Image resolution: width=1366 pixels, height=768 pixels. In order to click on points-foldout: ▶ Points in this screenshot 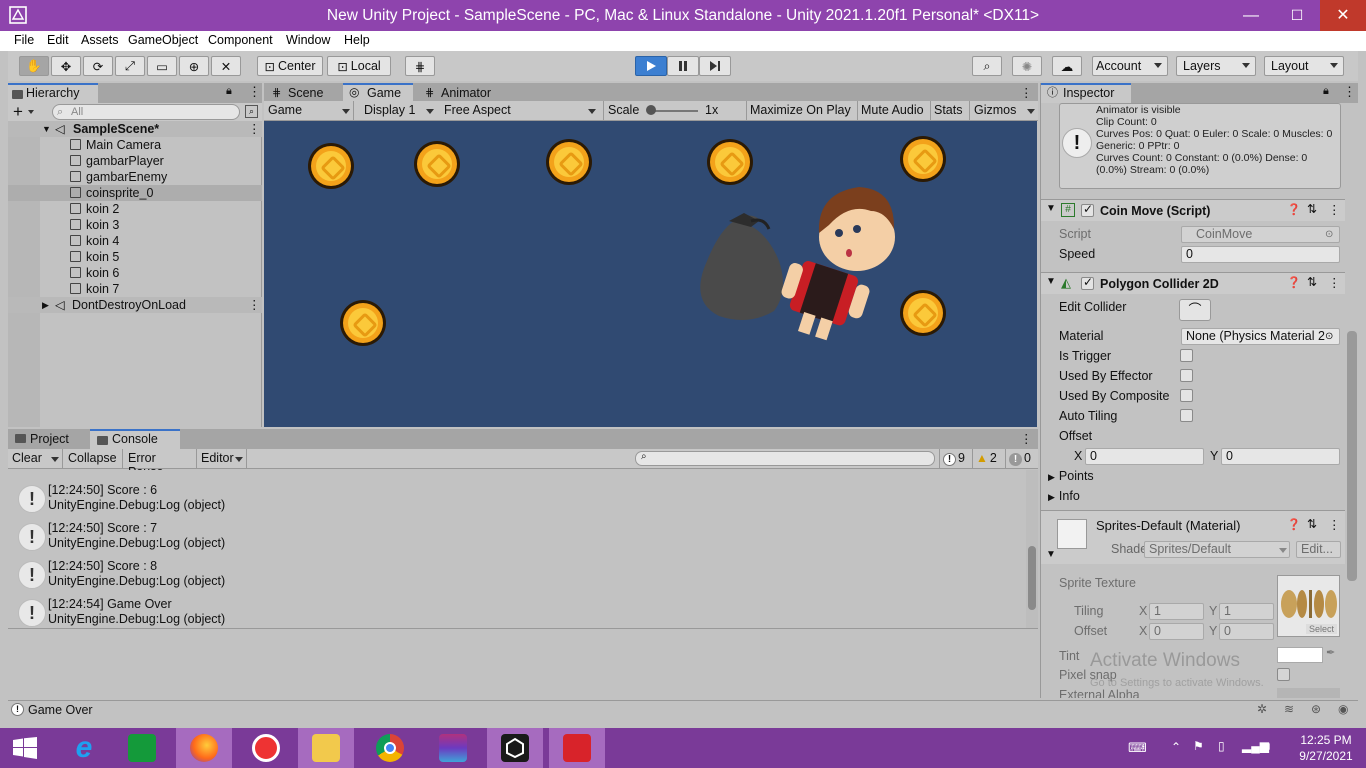, I will do `click(1071, 476)`.